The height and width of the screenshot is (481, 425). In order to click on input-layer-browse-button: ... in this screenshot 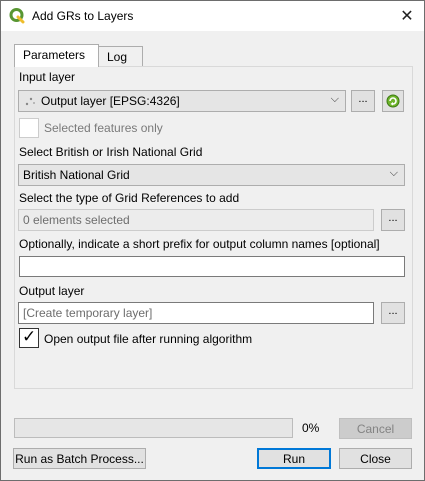, I will do `click(363, 101)`.